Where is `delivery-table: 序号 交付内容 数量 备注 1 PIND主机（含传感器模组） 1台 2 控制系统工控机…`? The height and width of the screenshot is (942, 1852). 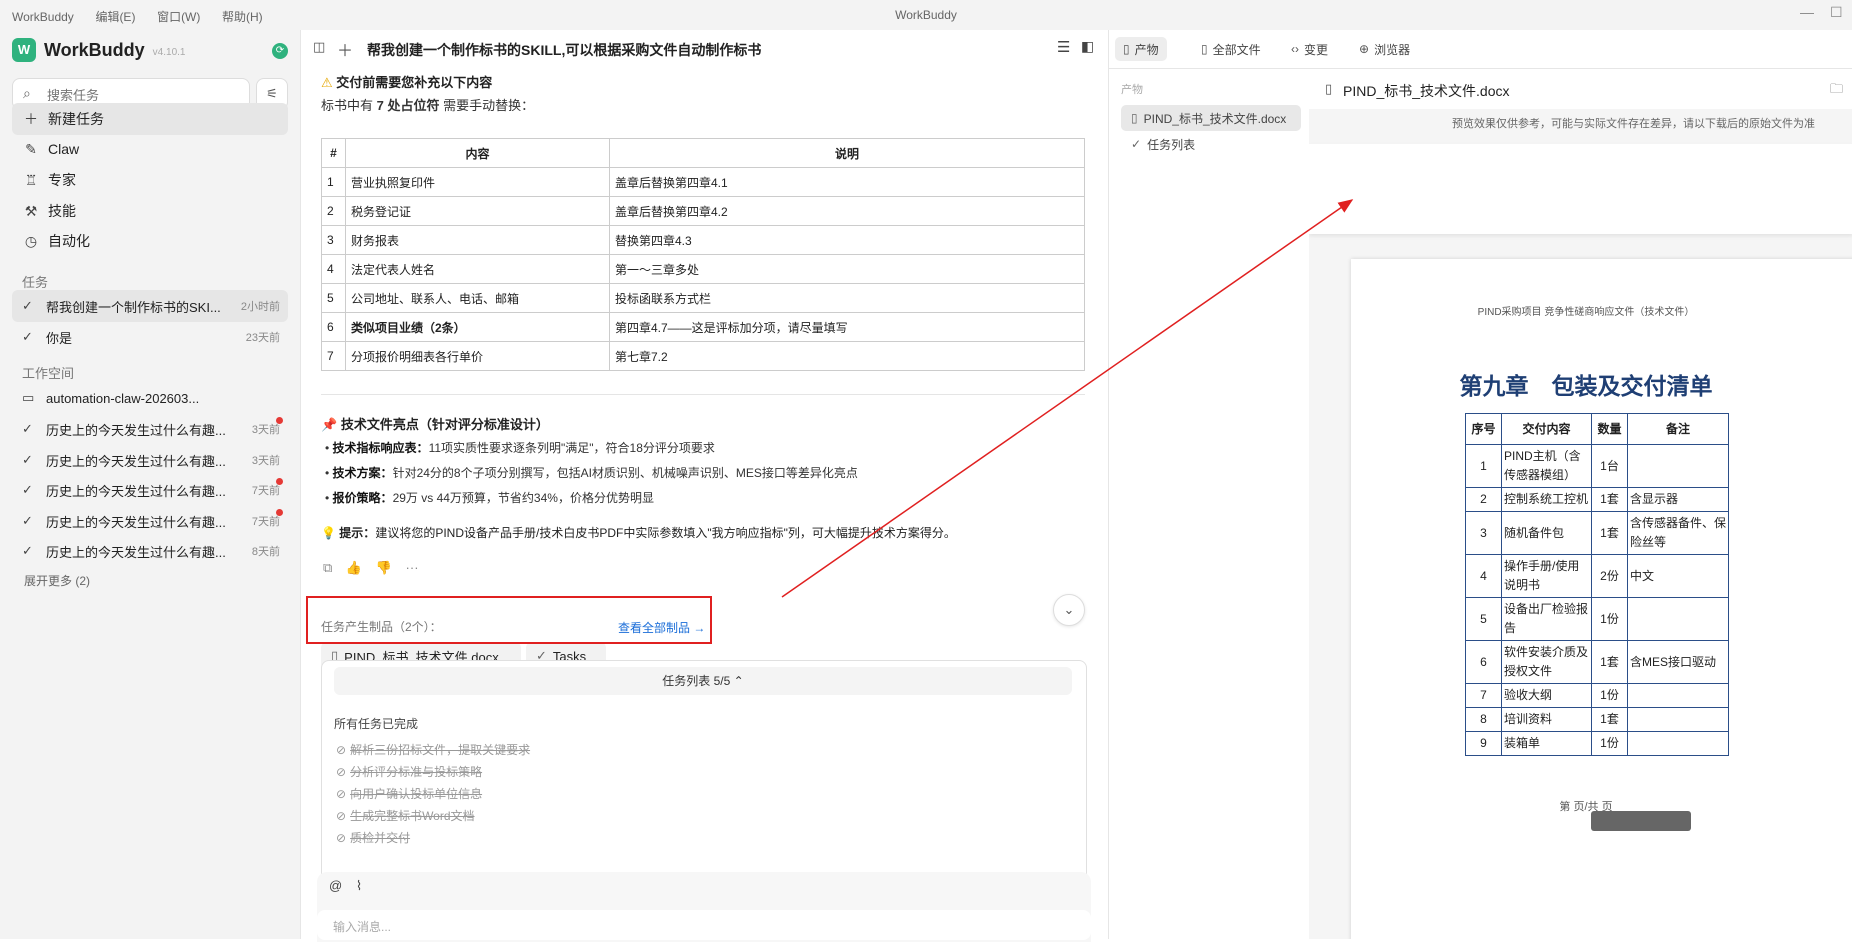
delivery-table: 序号 交付内容 数量 备注 1 PIND主机（含传感器模组） 1台 2 控制系统工控机… is located at coordinates (1597, 584).